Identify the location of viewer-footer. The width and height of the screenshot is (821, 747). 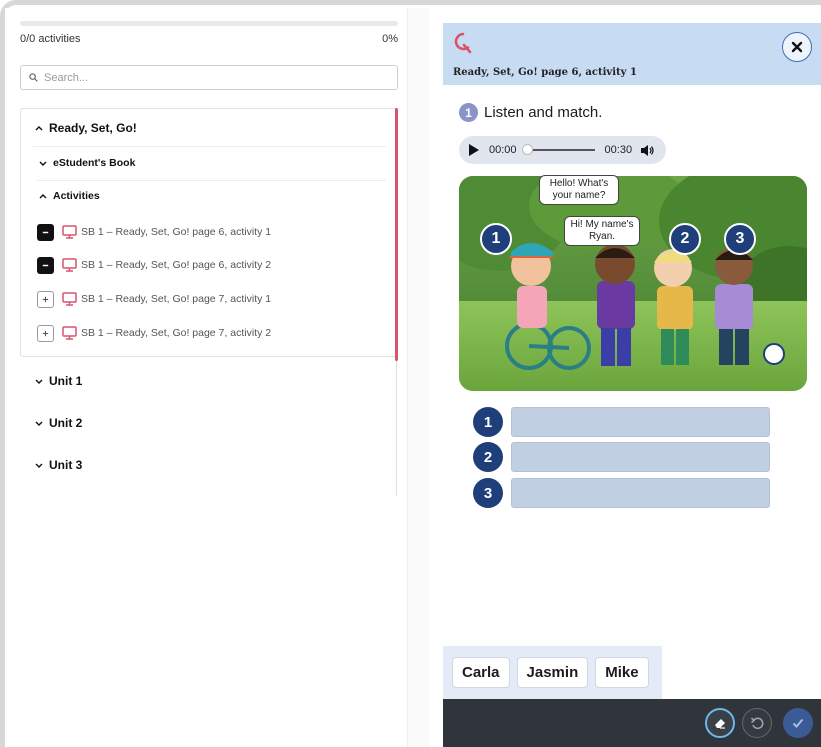
(632, 723).